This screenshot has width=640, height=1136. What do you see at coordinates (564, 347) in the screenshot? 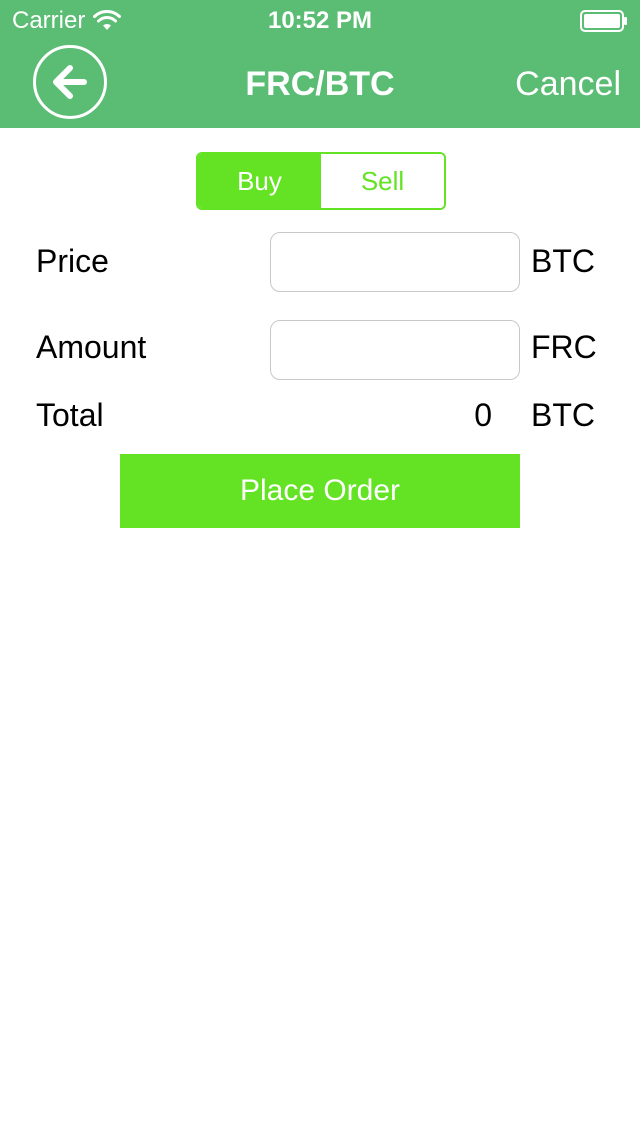
I see `amount-unit: FRC` at bounding box center [564, 347].